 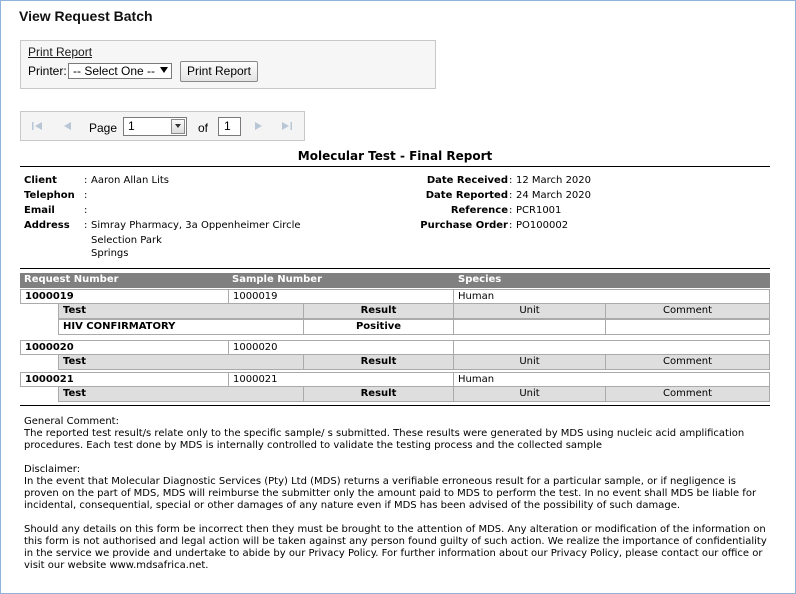 I want to click on page-number-select: 1, so click(x=155, y=126).